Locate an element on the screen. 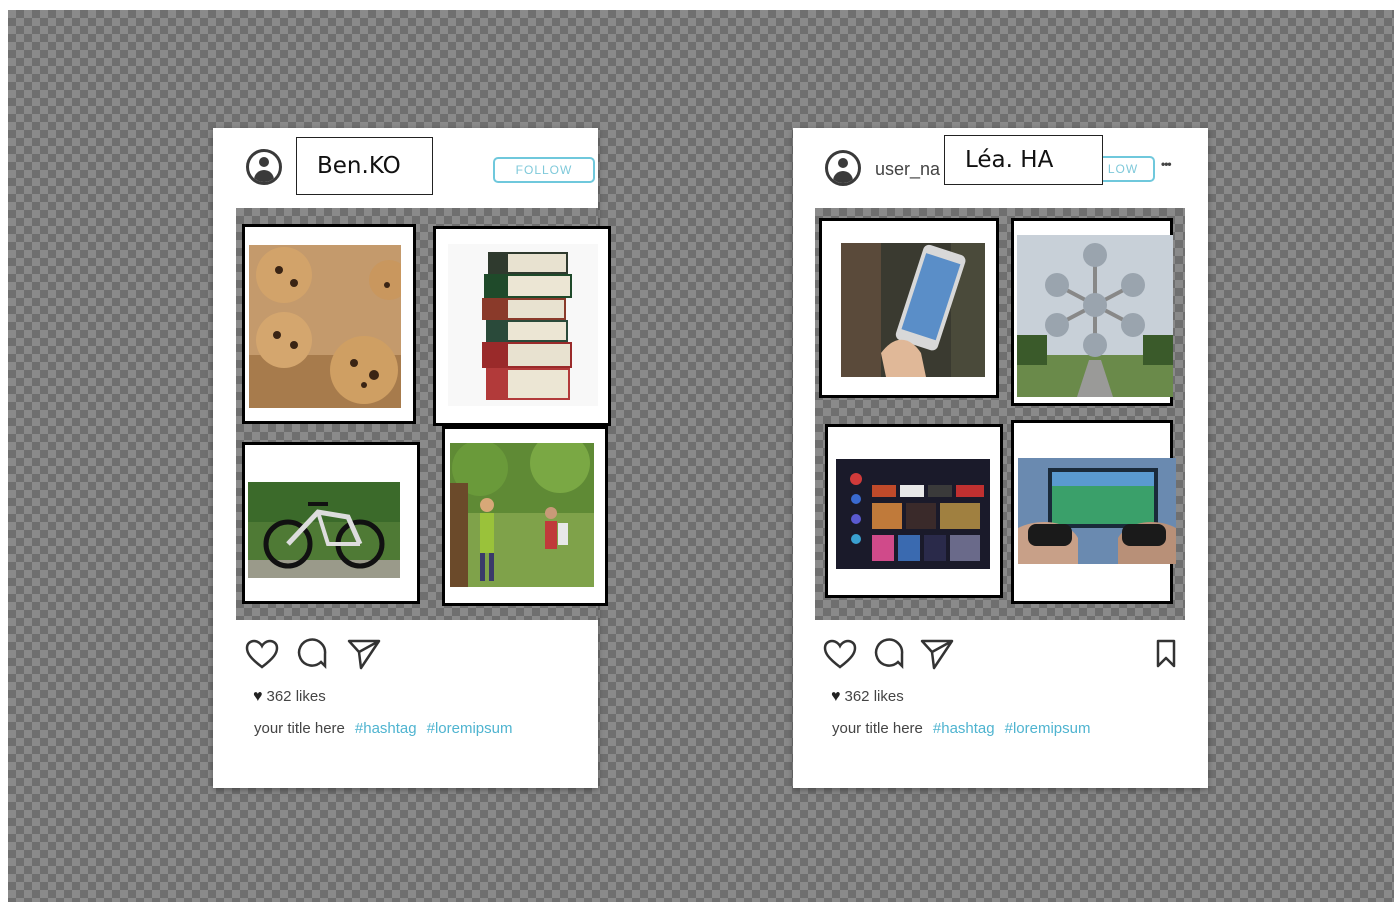  image-tile-smart-tv is located at coordinates (914, 511).